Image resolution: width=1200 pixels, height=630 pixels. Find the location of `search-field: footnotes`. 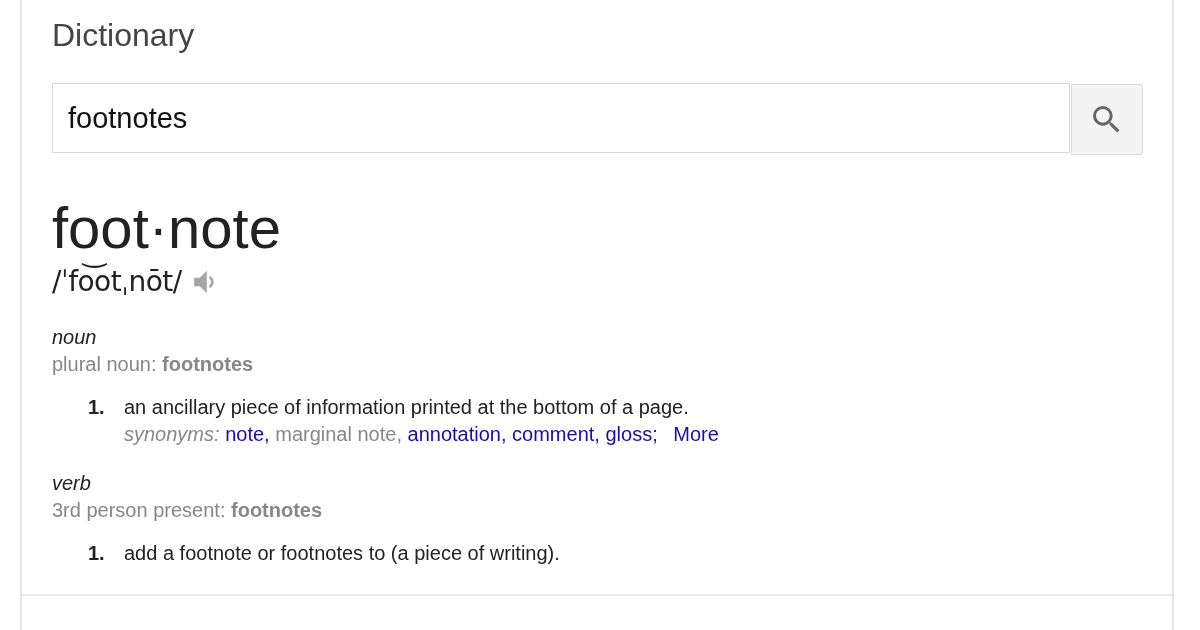

search-field: footnotes is located at coordinates (561, 118).